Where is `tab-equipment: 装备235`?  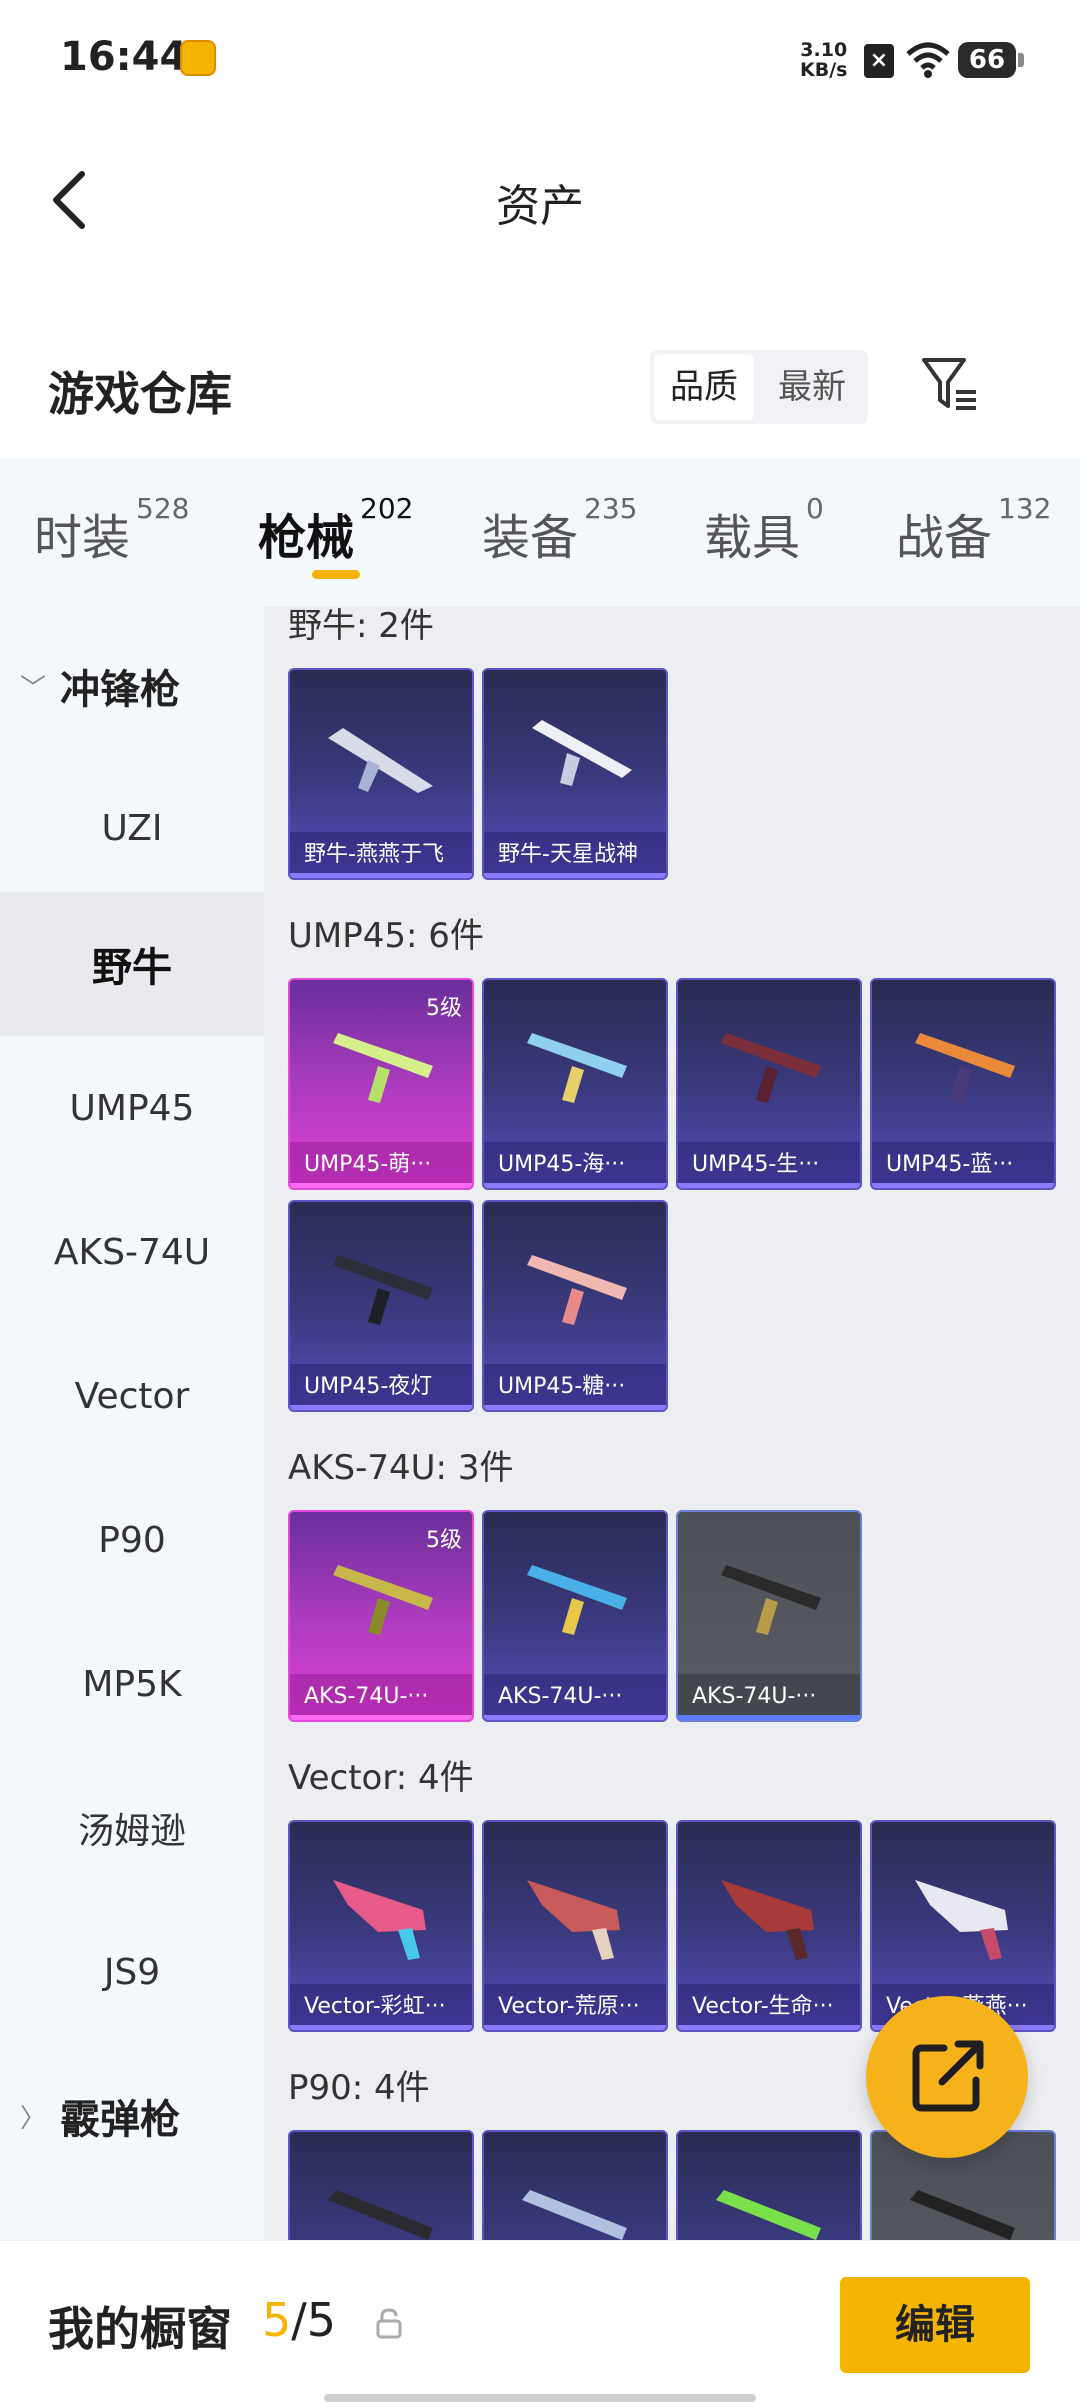
tab-equipment: 装备235 is located at coordinates (559, 530).